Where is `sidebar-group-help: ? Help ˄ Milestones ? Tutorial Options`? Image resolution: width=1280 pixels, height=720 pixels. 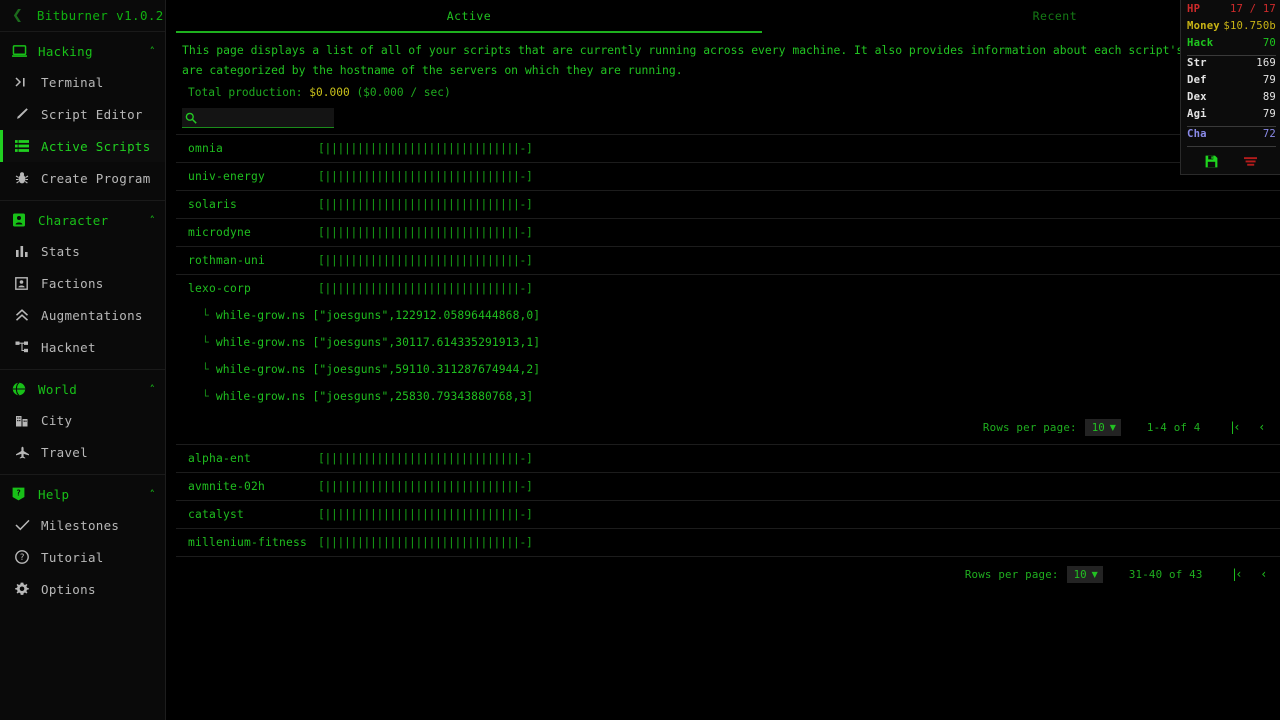 sidebar-group-help: ? Help ˄ Milestones ? Tutorial Options is located at coordinates (82, 543).